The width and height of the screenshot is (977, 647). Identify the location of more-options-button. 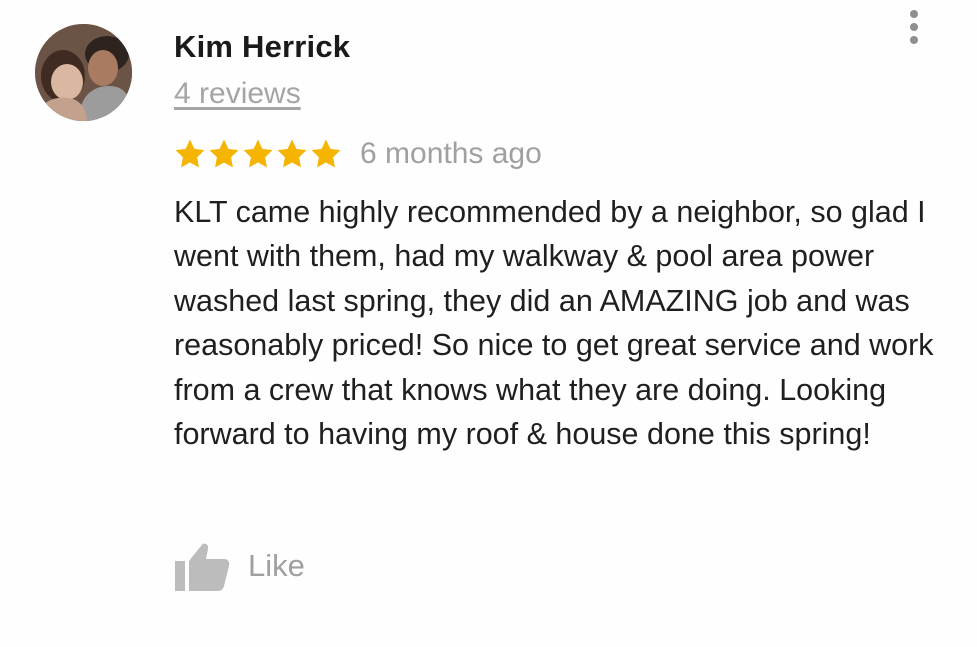
(914, 27).